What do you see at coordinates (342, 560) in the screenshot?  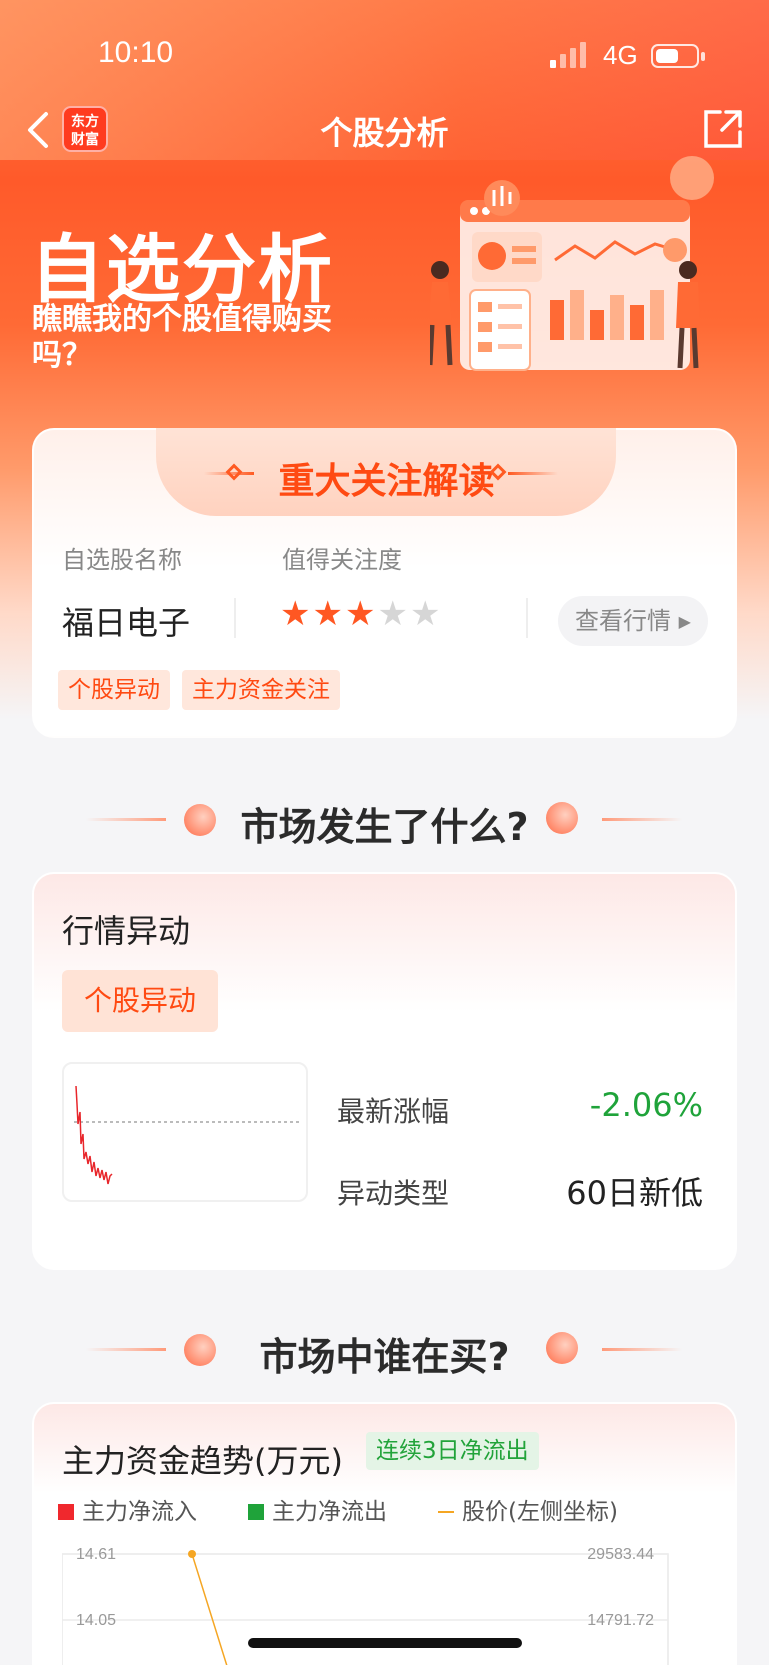 I see `attention-label: 值得关注度` at bounding box center [342, 560].